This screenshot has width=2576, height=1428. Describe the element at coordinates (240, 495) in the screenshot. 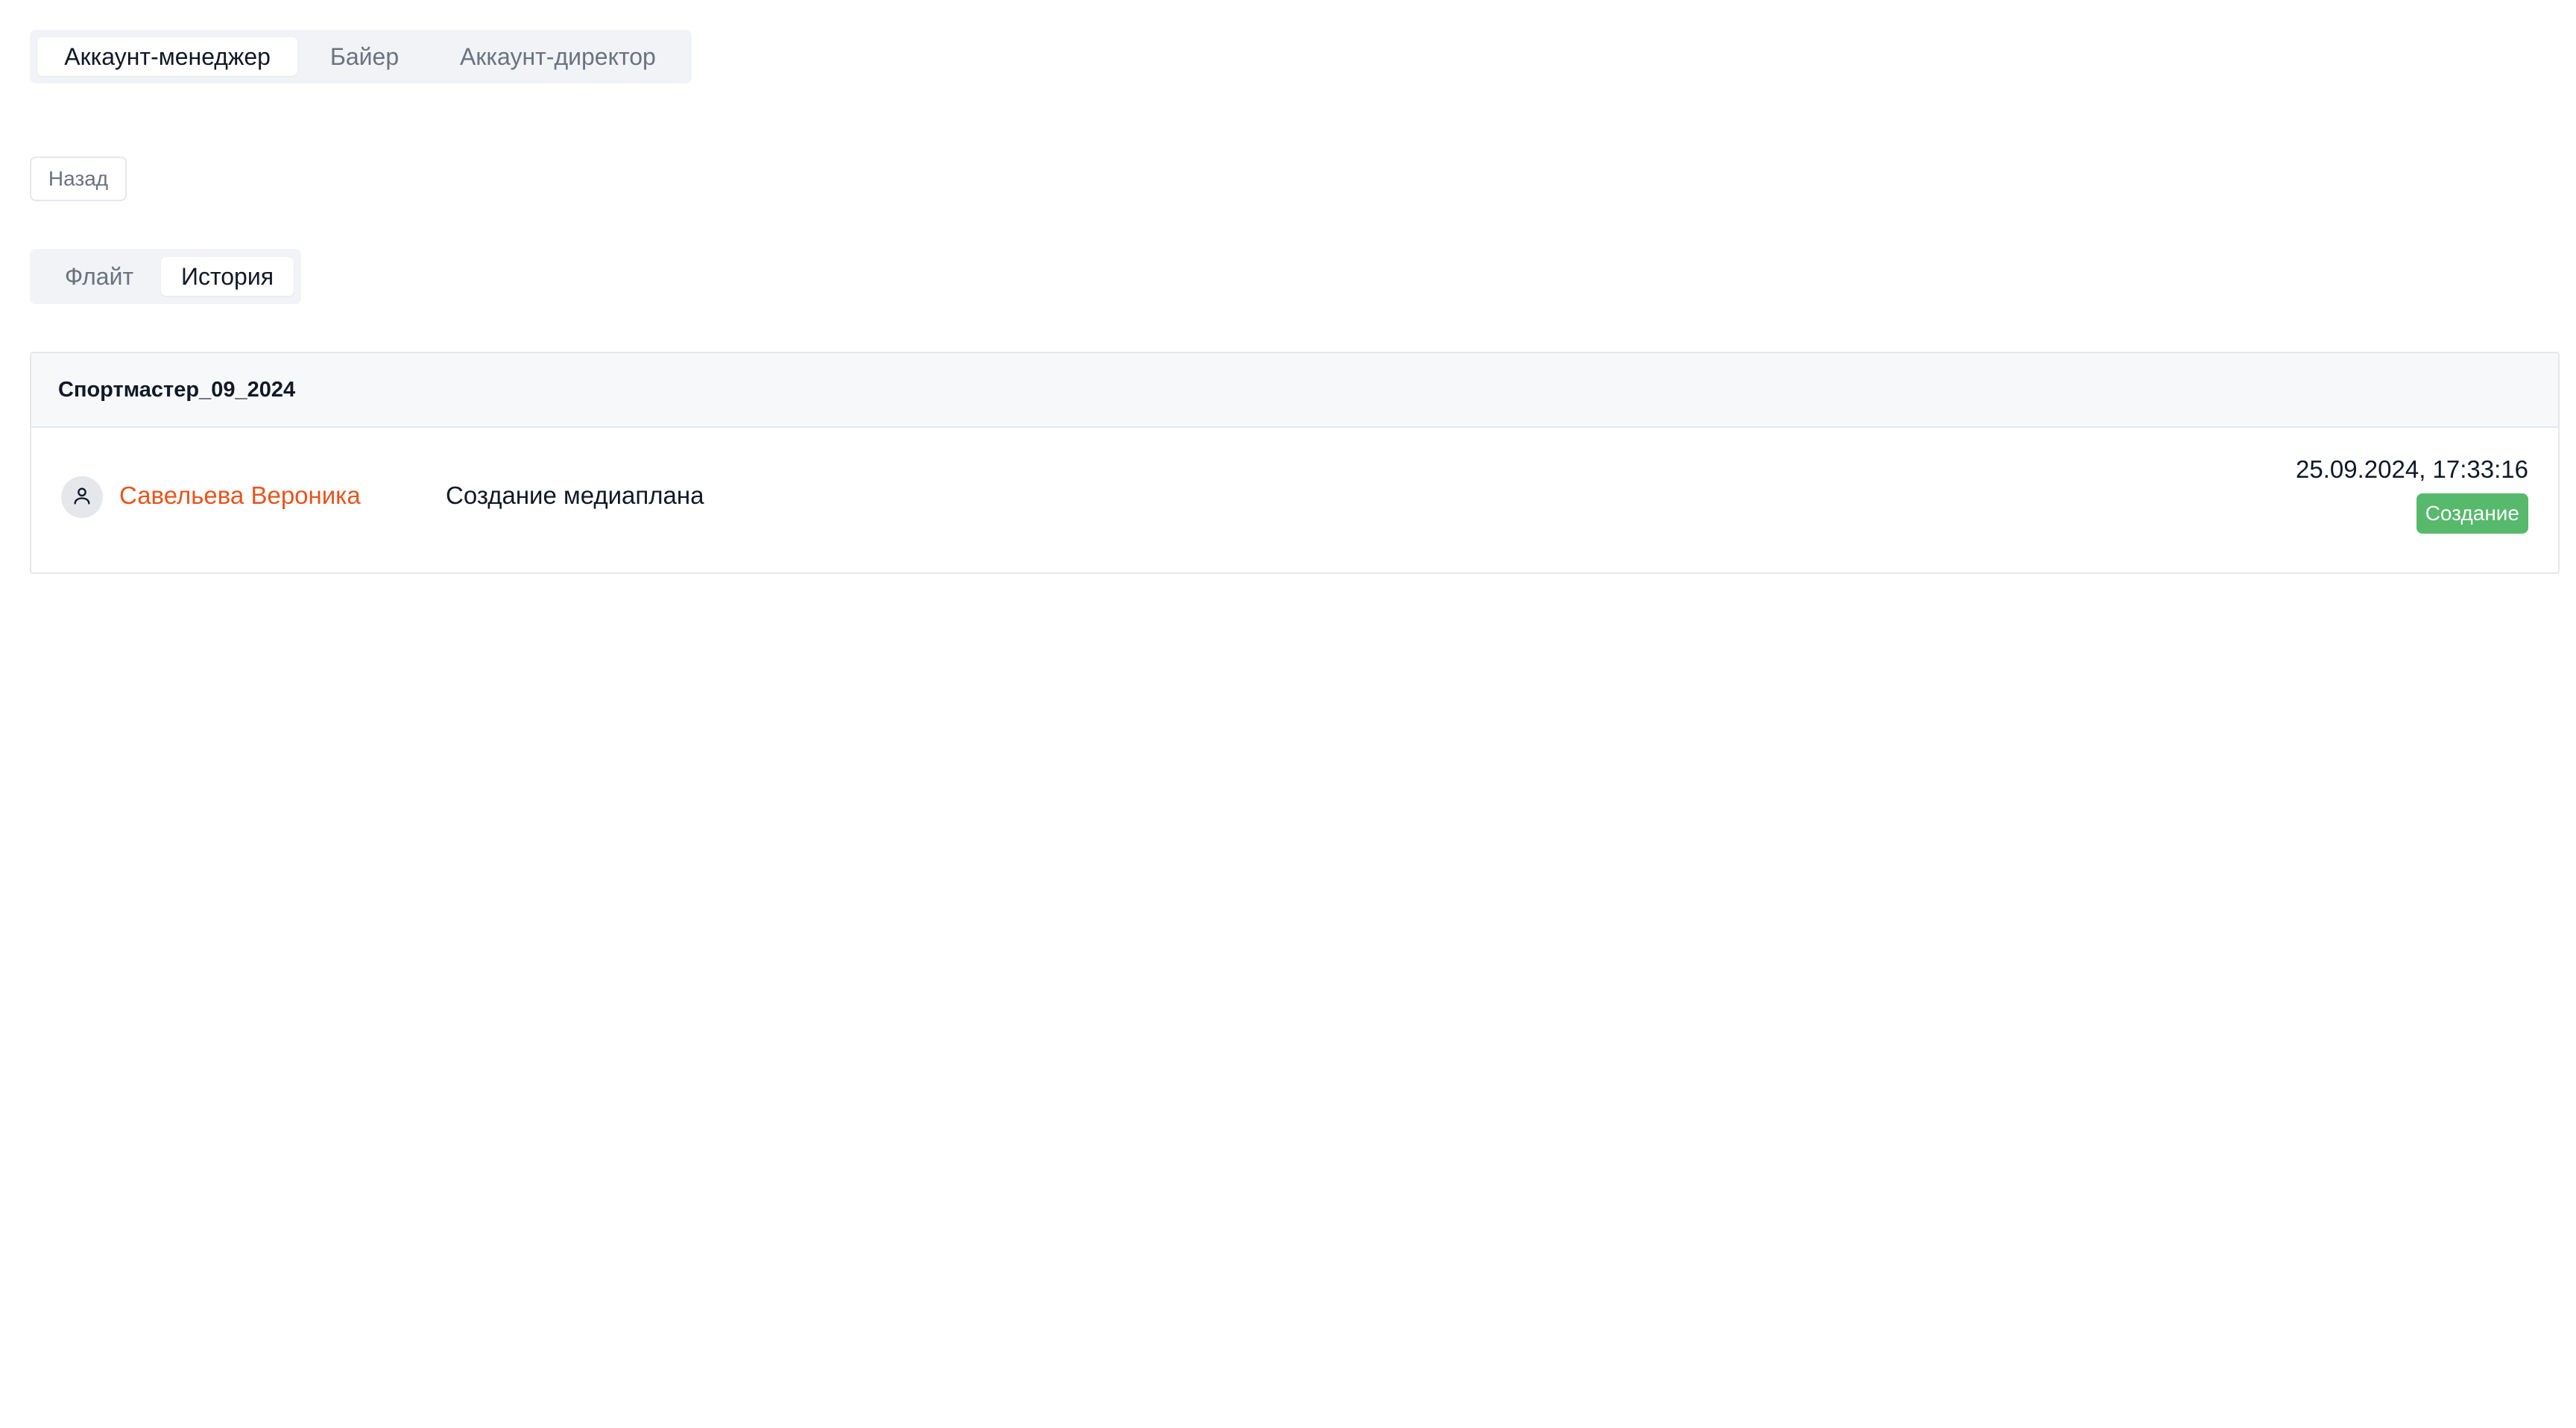

I see `user-name-link: Савельева Вероника` at that location.